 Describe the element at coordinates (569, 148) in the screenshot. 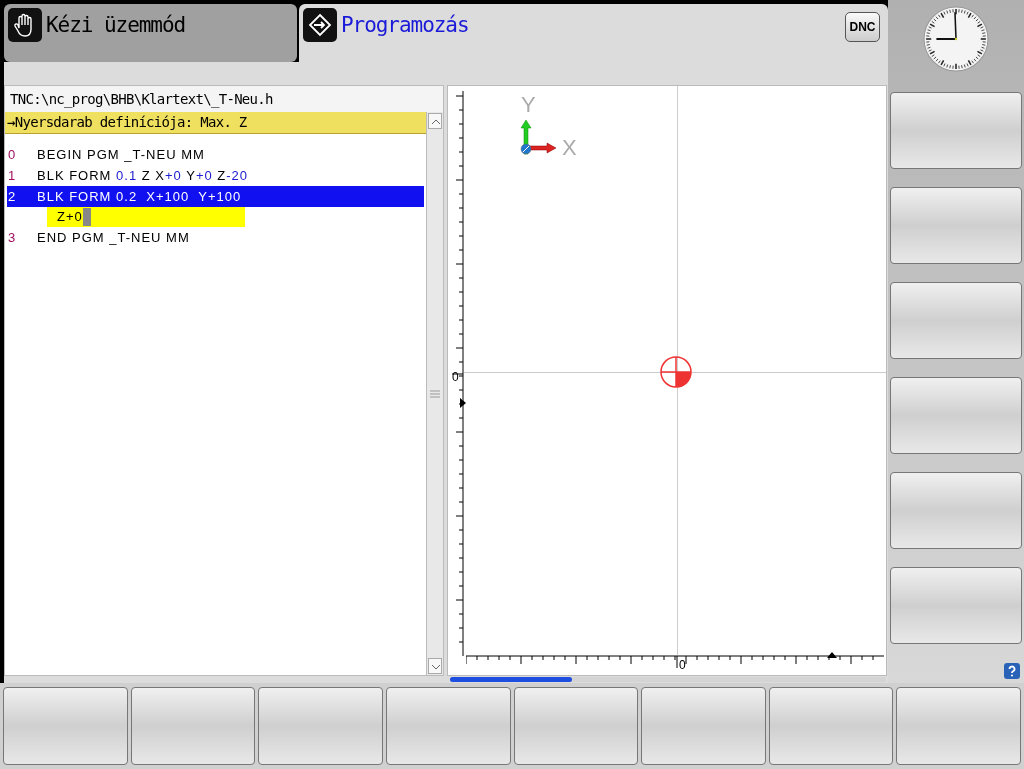

I see `axis-label: X` at that location.